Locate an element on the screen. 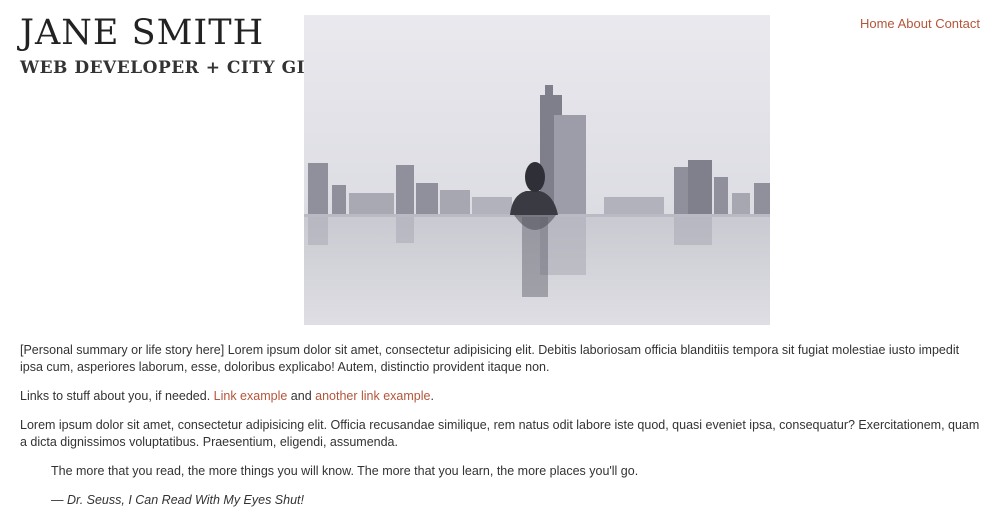 The height and width of the screenshot is (530, 1000). link-example: Link example is located at coordinates (251, 396).